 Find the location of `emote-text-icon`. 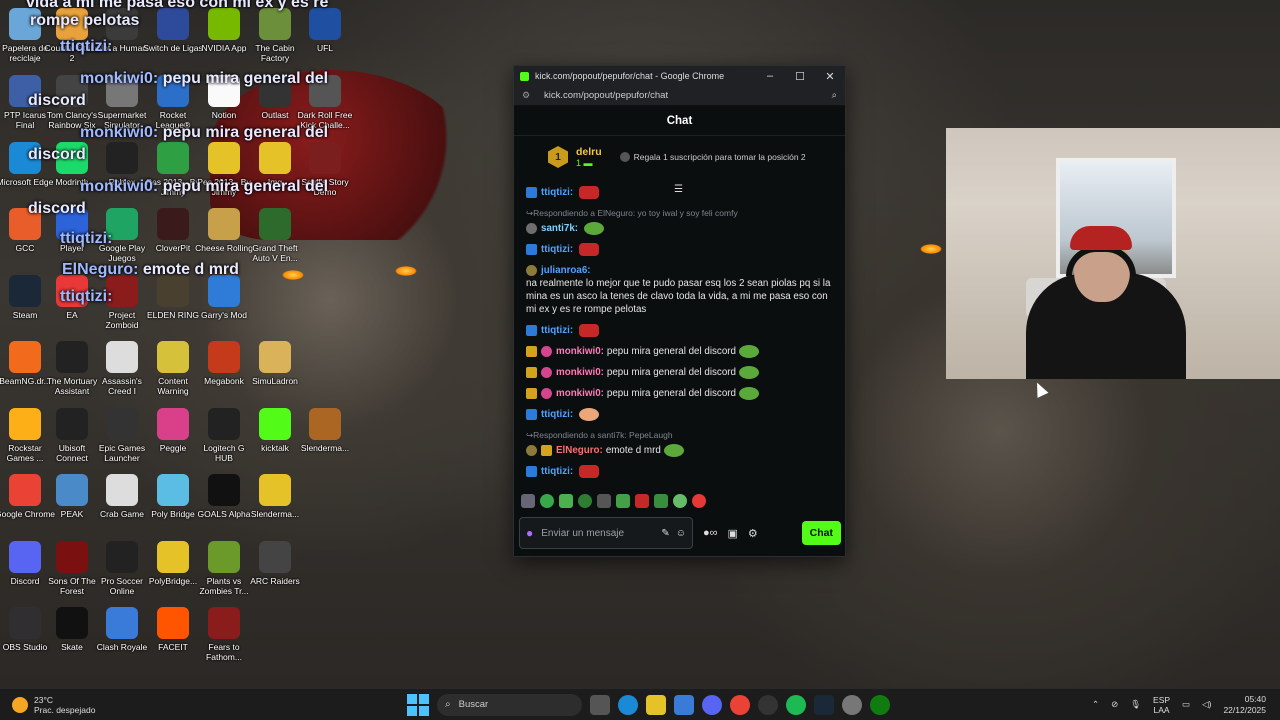

emote-text-icon is located at coordinates (604, 501).